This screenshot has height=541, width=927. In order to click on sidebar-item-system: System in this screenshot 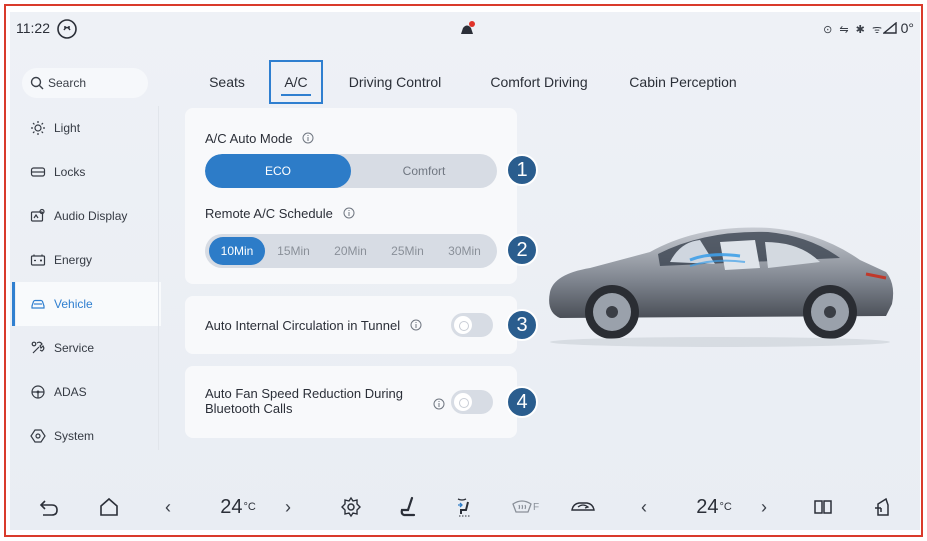, I will do `click(88, 436)`.